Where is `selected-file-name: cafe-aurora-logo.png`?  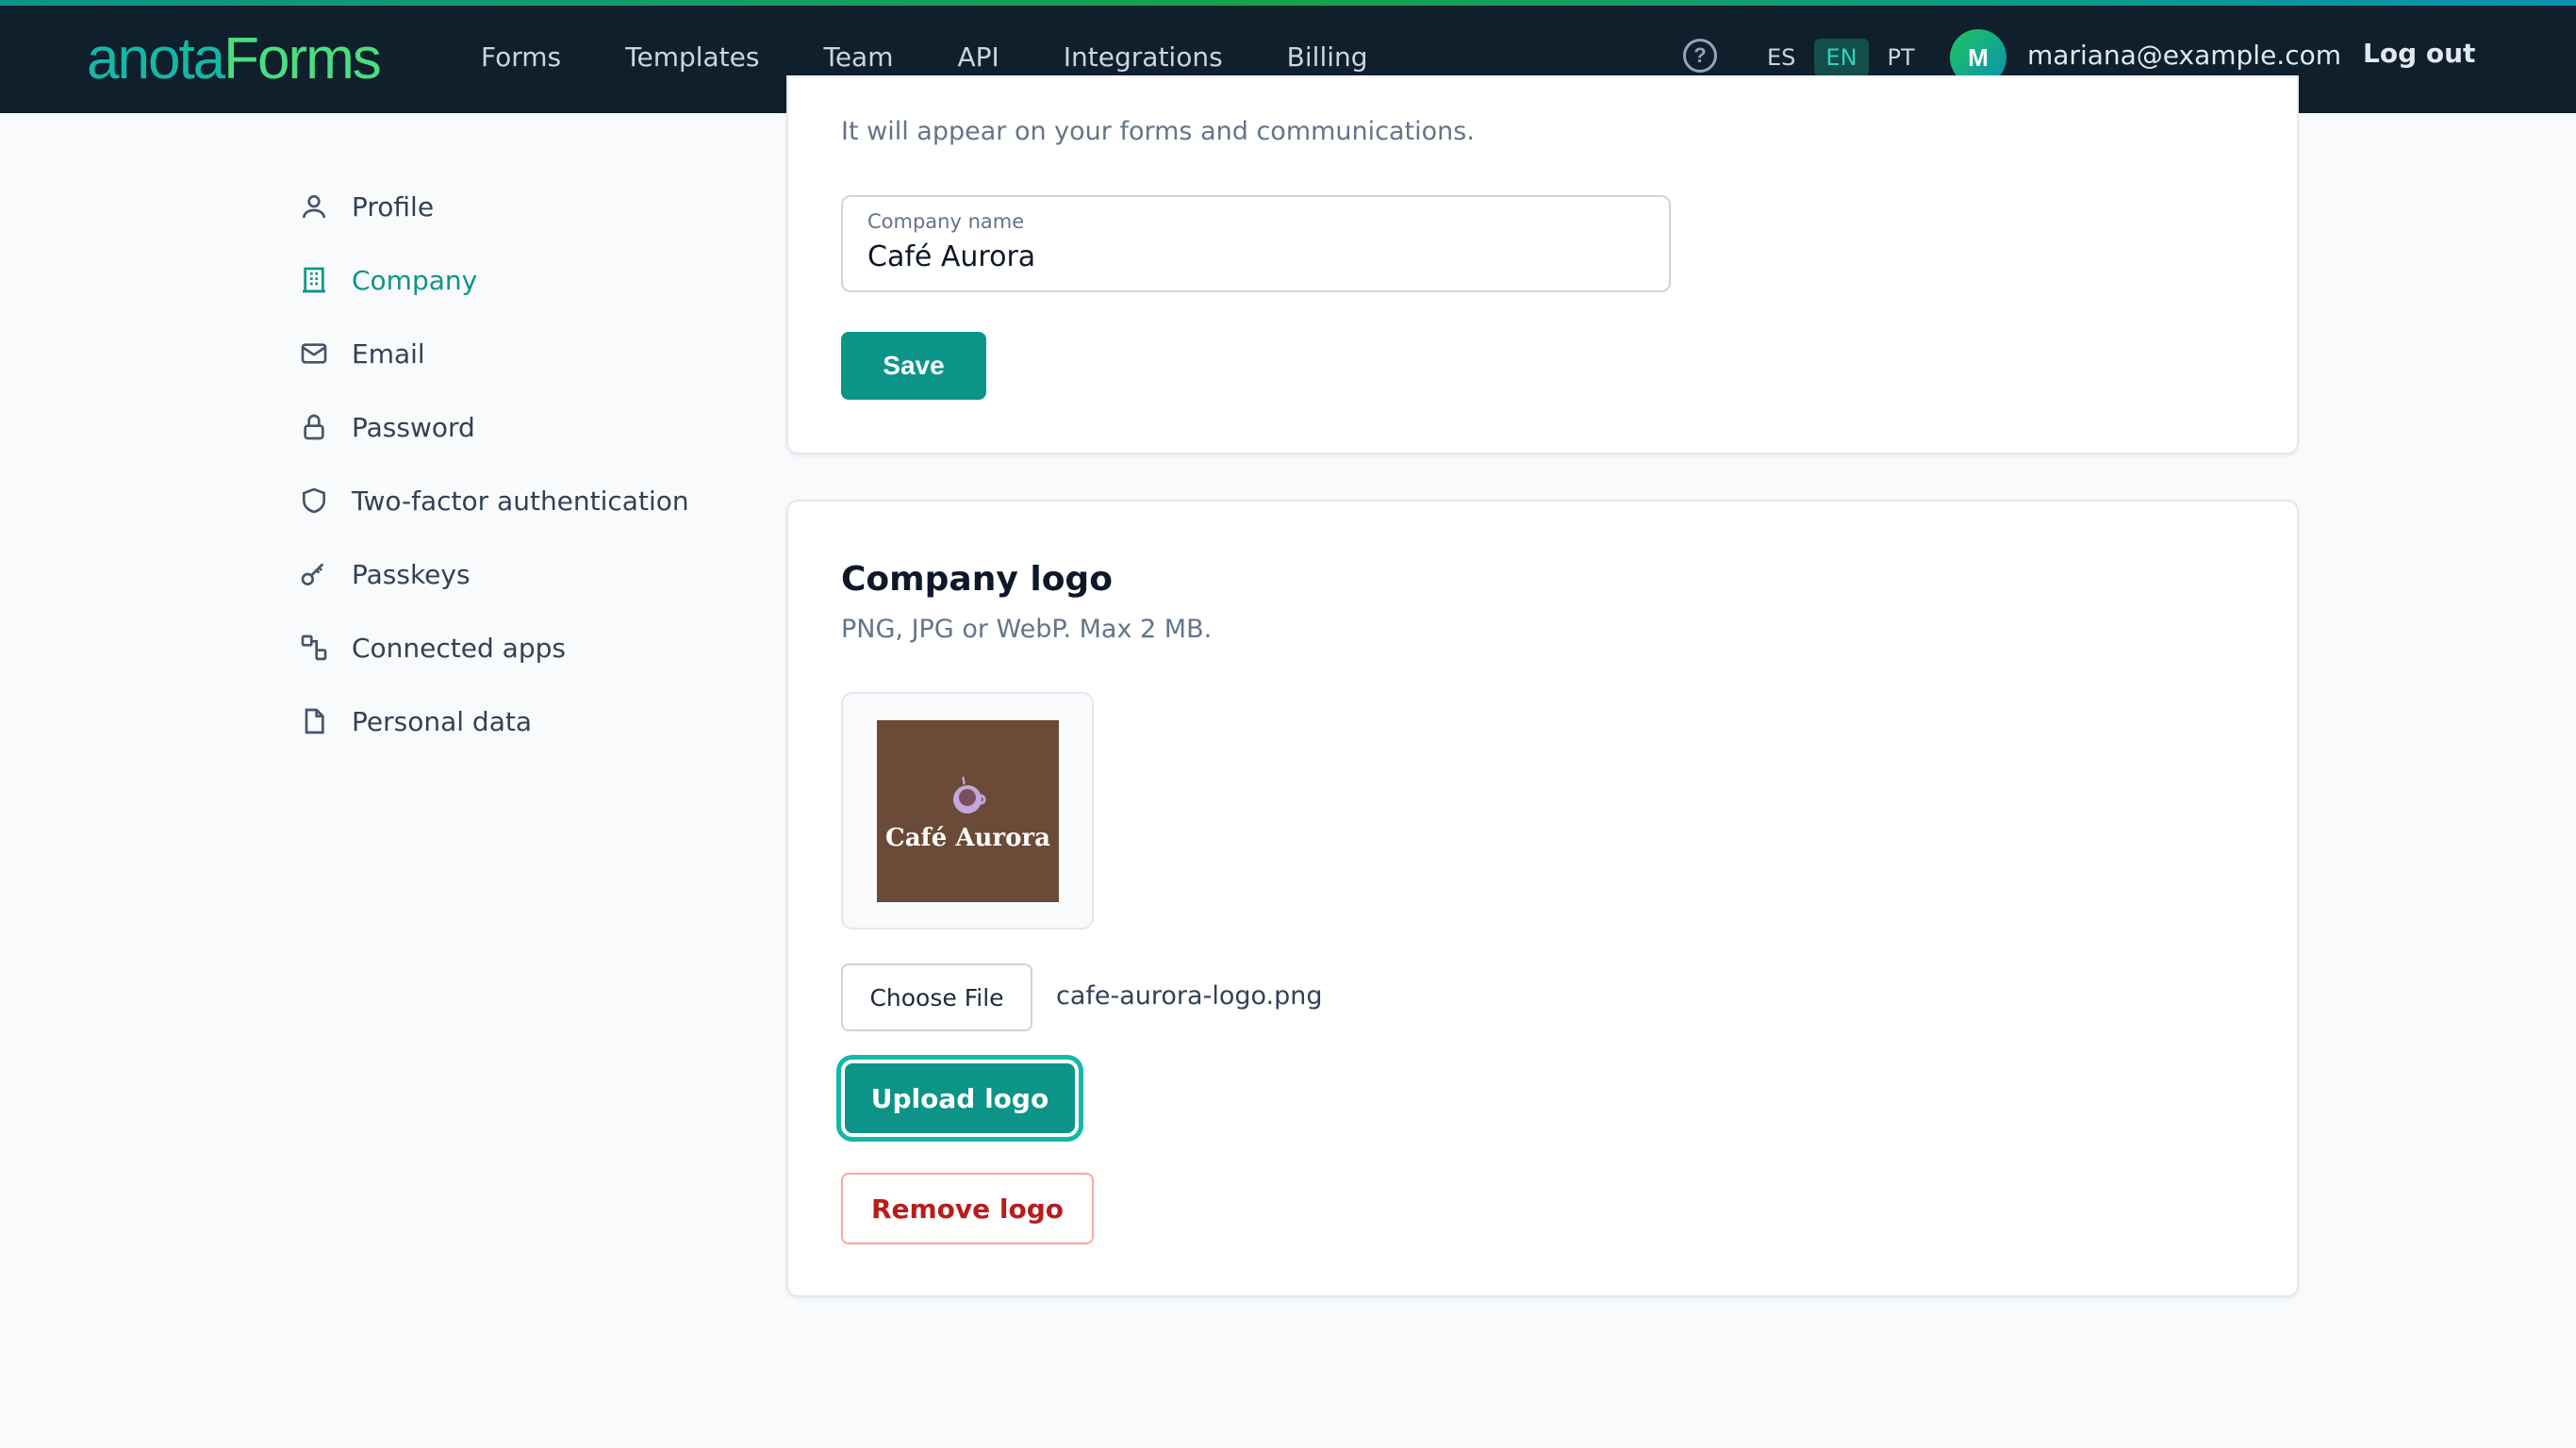 selected-file-name: cafe-aurora-logo.png is located at coordinates (1189, 996).